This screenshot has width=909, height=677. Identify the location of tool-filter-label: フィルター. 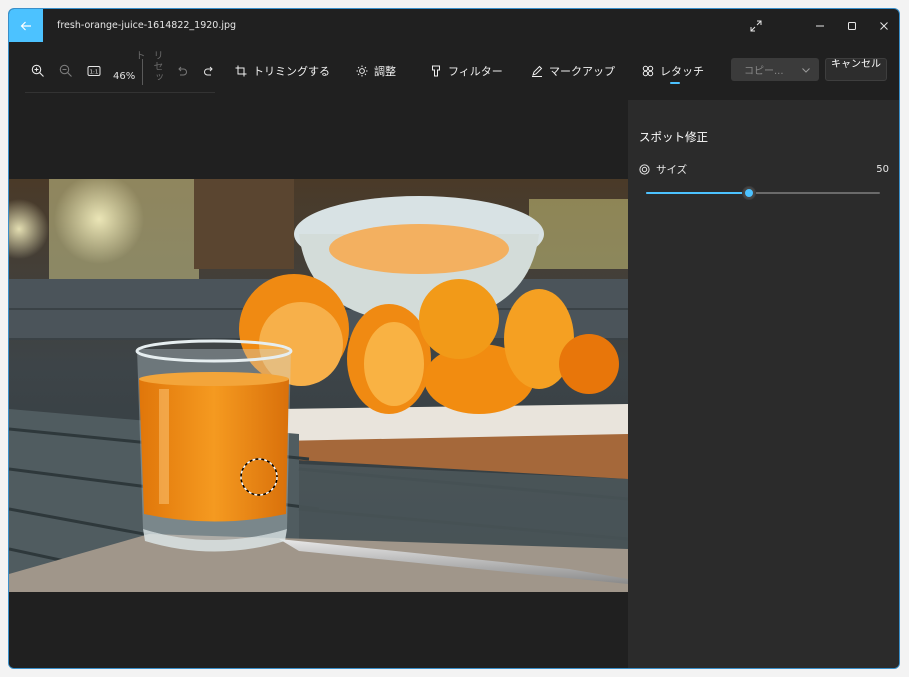
(475, 71).